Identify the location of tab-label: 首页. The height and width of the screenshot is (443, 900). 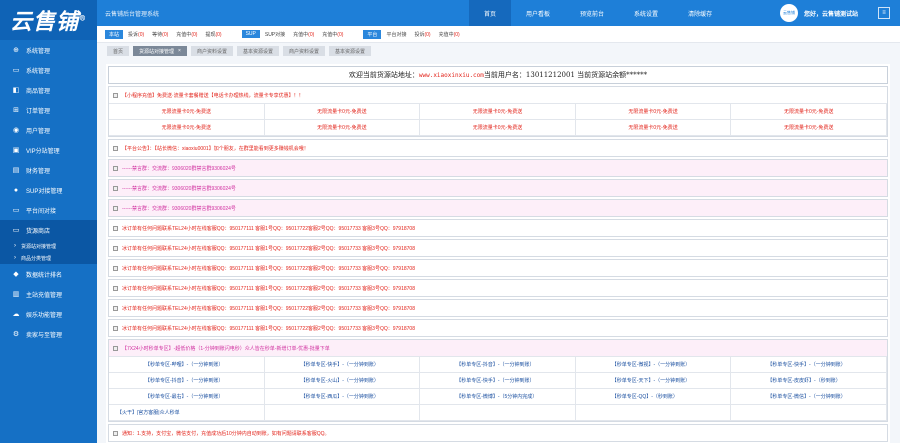
(118, 51).